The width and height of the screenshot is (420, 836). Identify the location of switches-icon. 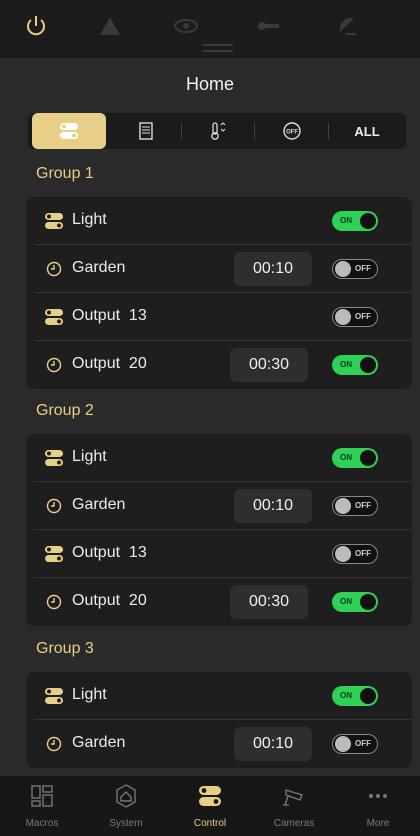
(69, 131).